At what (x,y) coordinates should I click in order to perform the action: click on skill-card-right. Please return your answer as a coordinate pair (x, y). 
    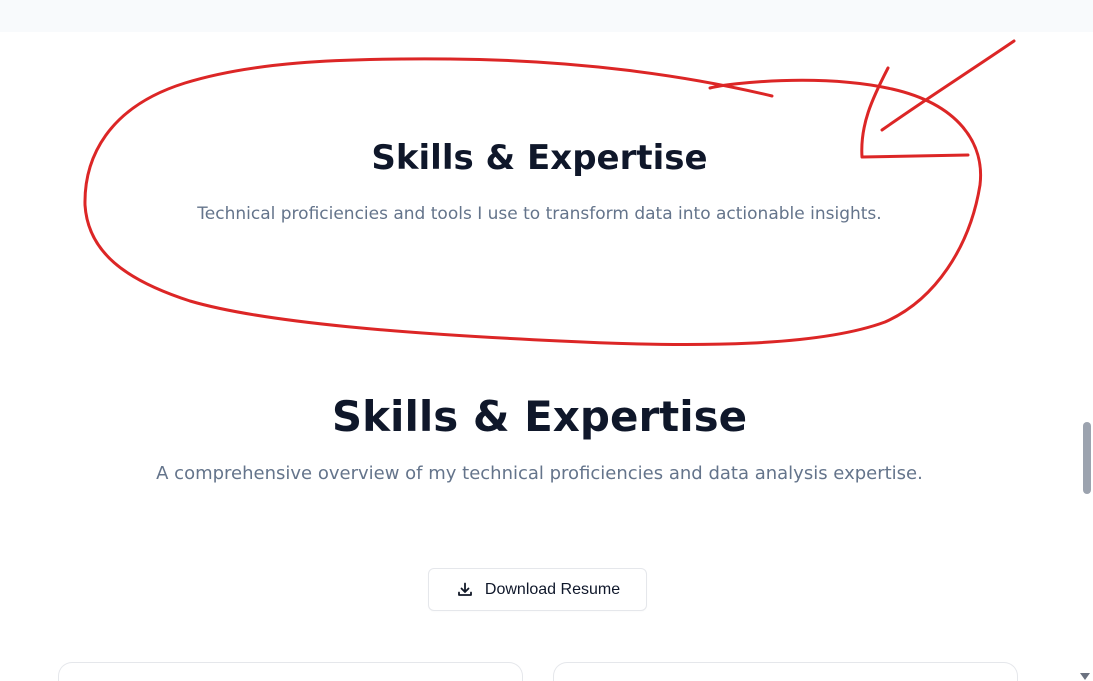
    Looking at the image, I should click on (785, 671).